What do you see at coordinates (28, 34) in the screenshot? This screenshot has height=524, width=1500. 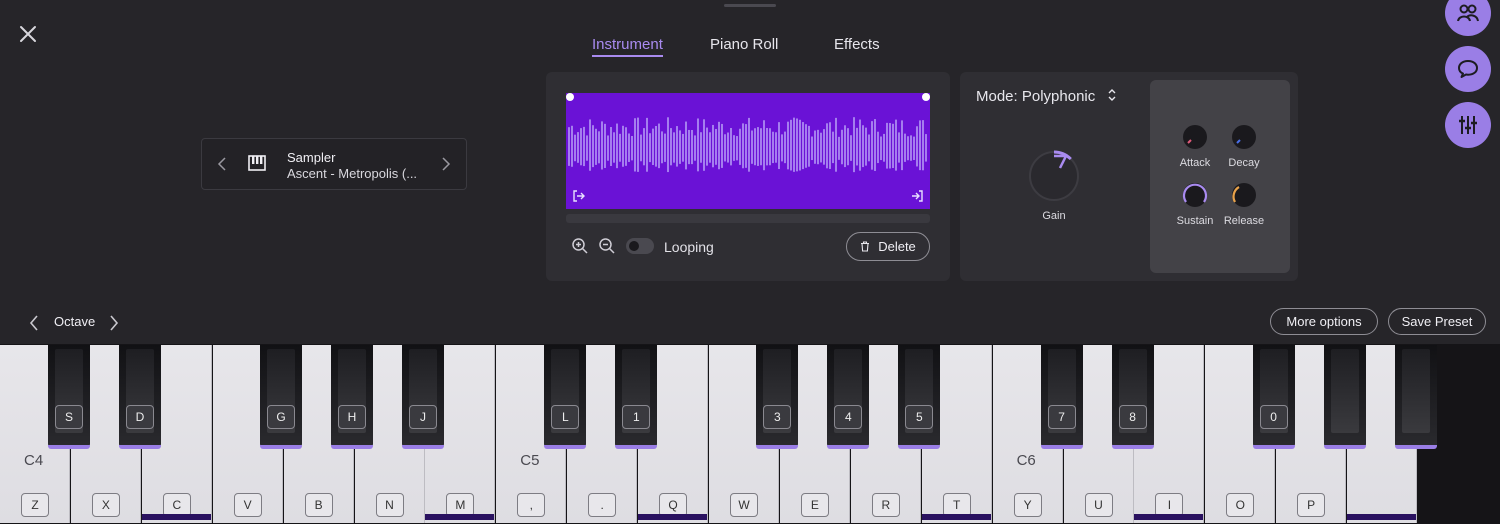 I see `close-icon` at bounding box center [28, 34].